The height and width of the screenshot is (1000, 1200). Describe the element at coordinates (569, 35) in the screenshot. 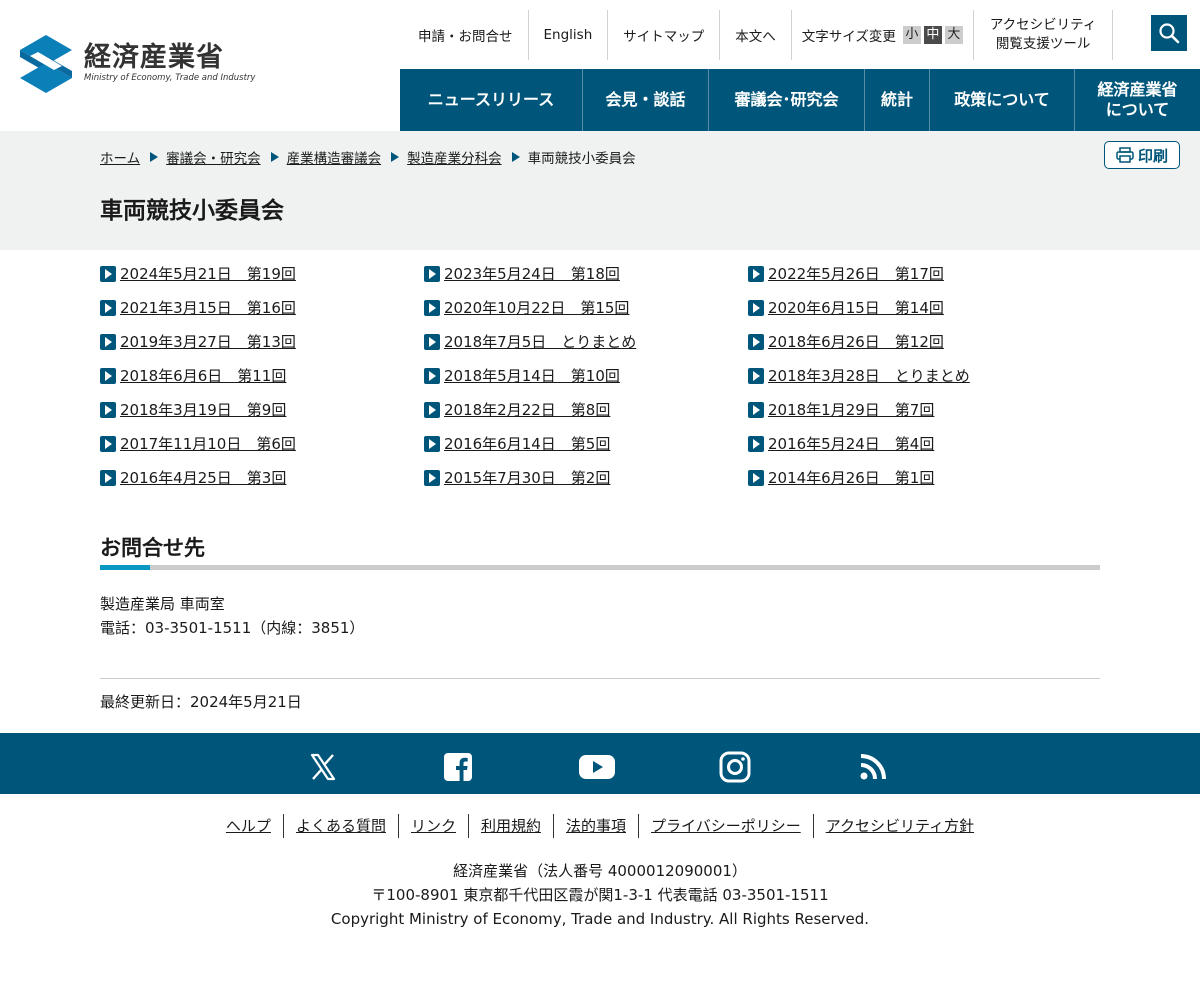

I see `english-link: English` at that location.